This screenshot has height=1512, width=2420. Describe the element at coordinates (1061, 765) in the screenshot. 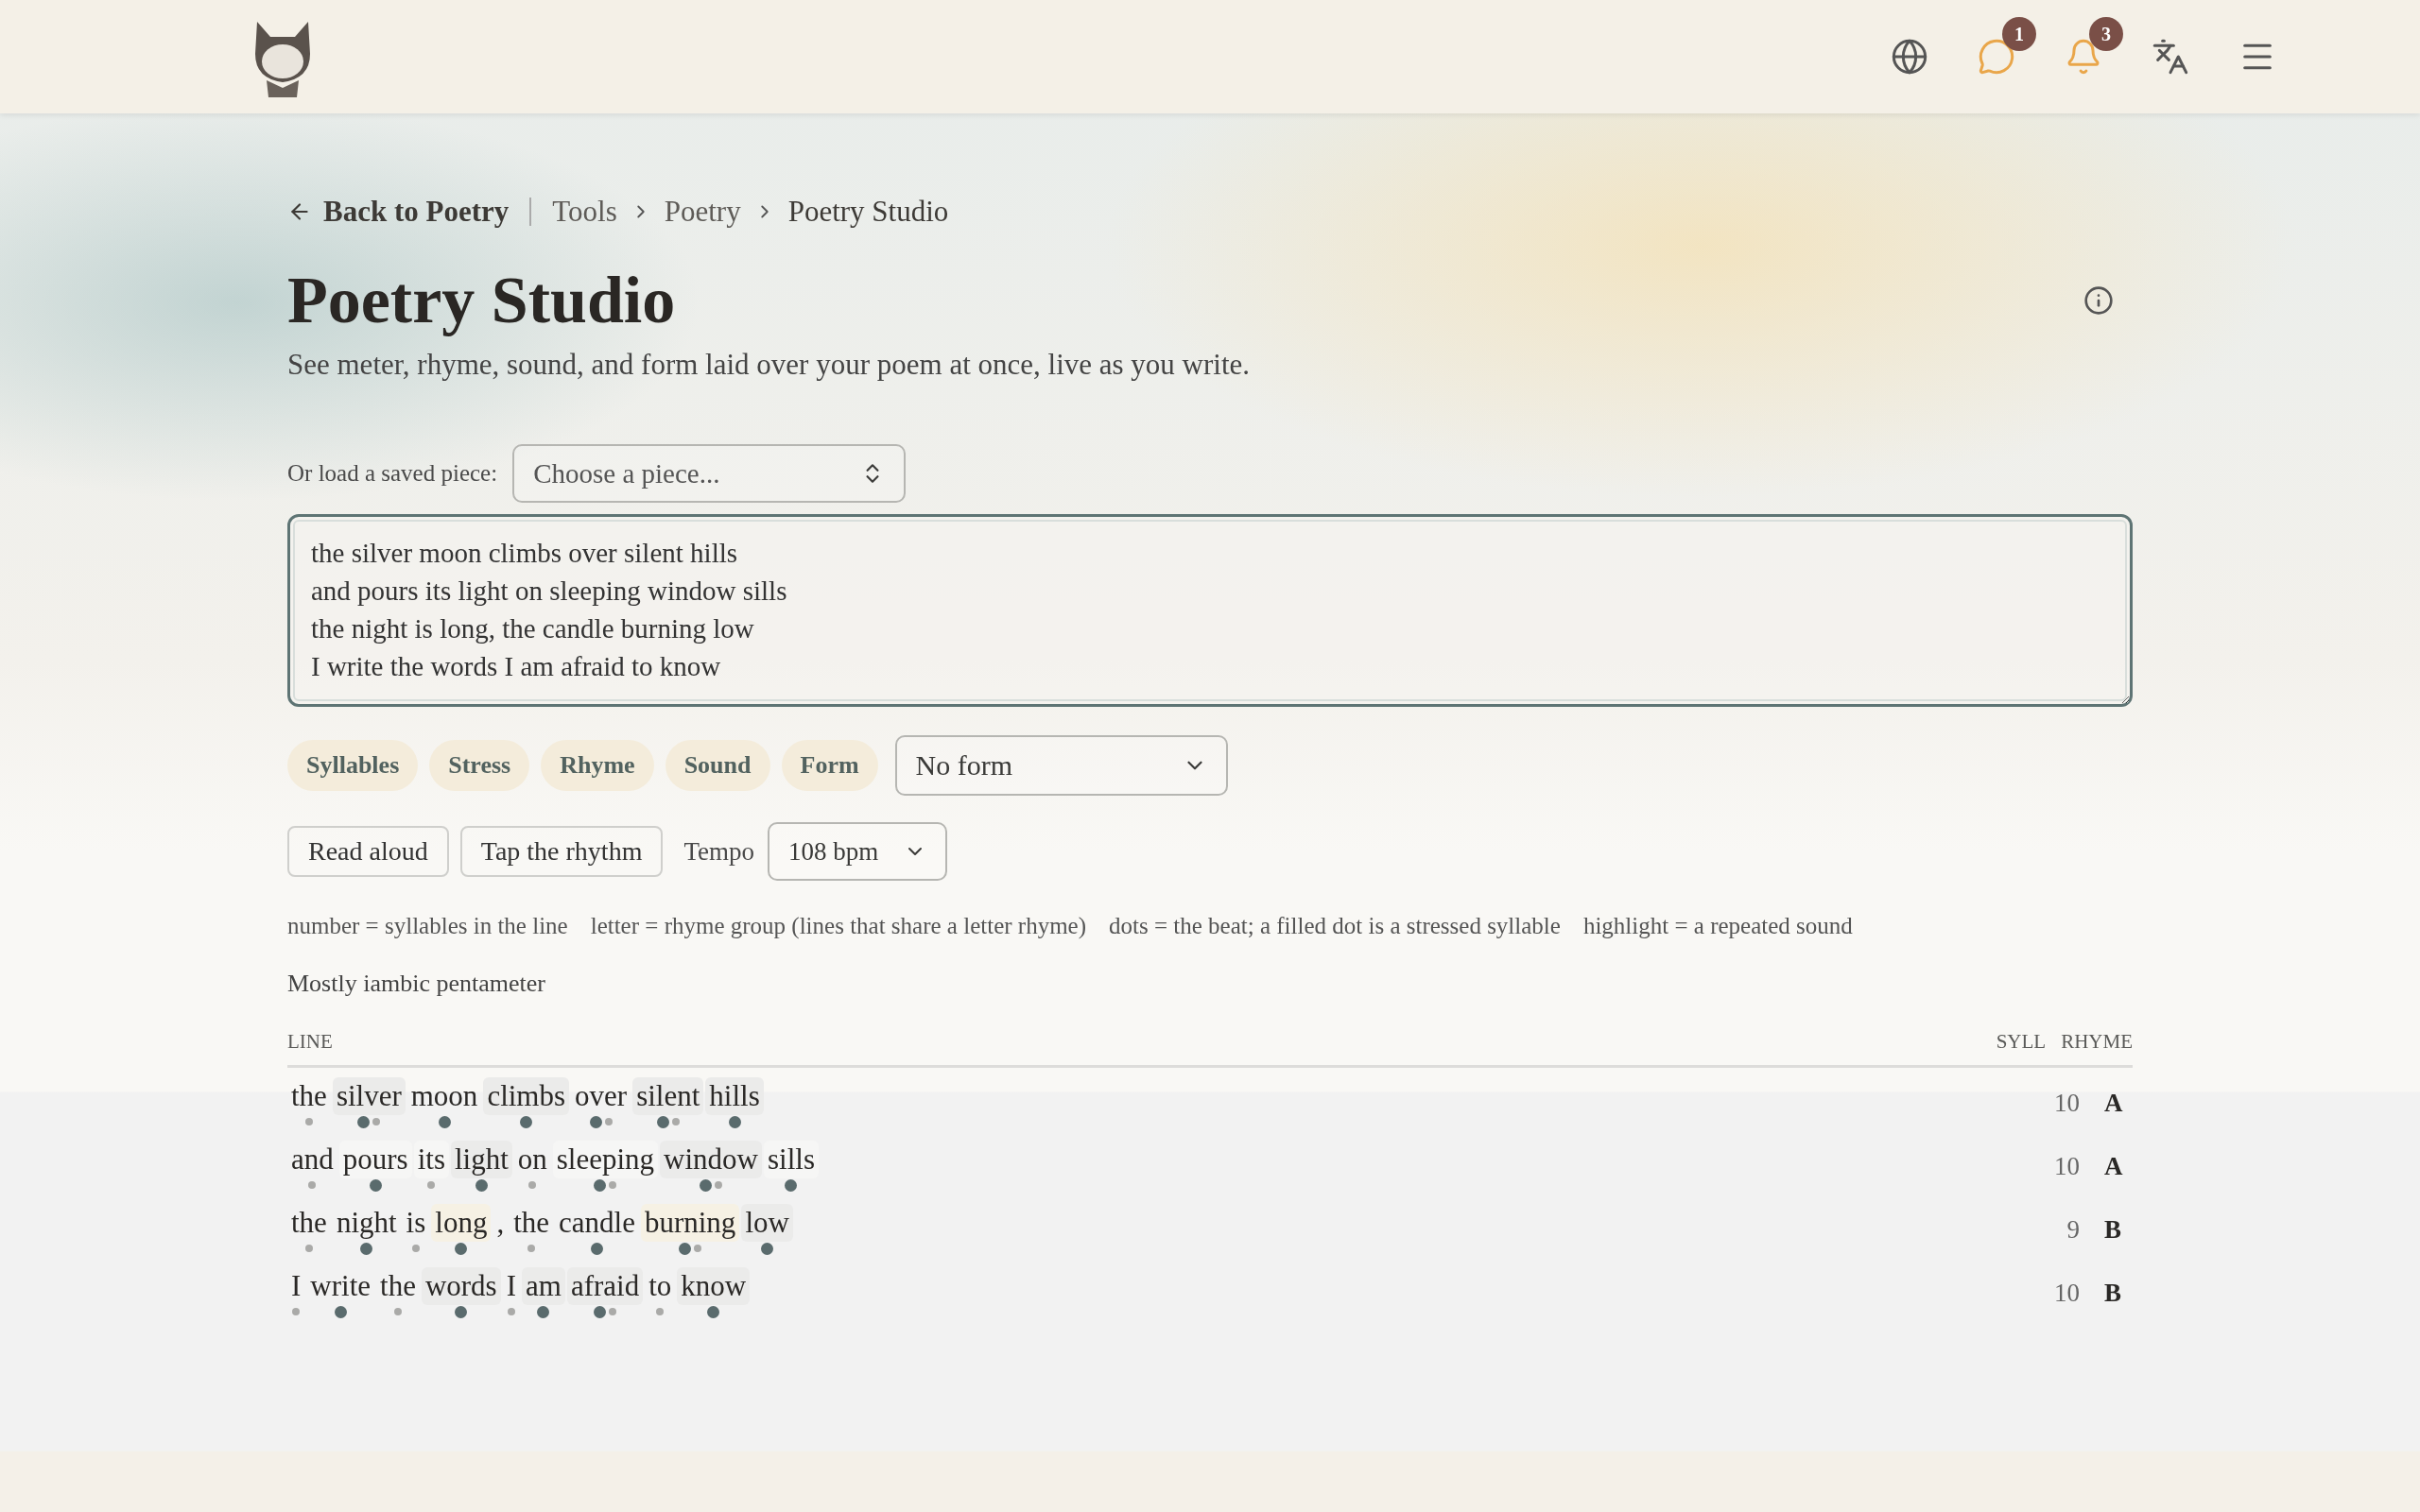

I see `form-select: No form` at that location.